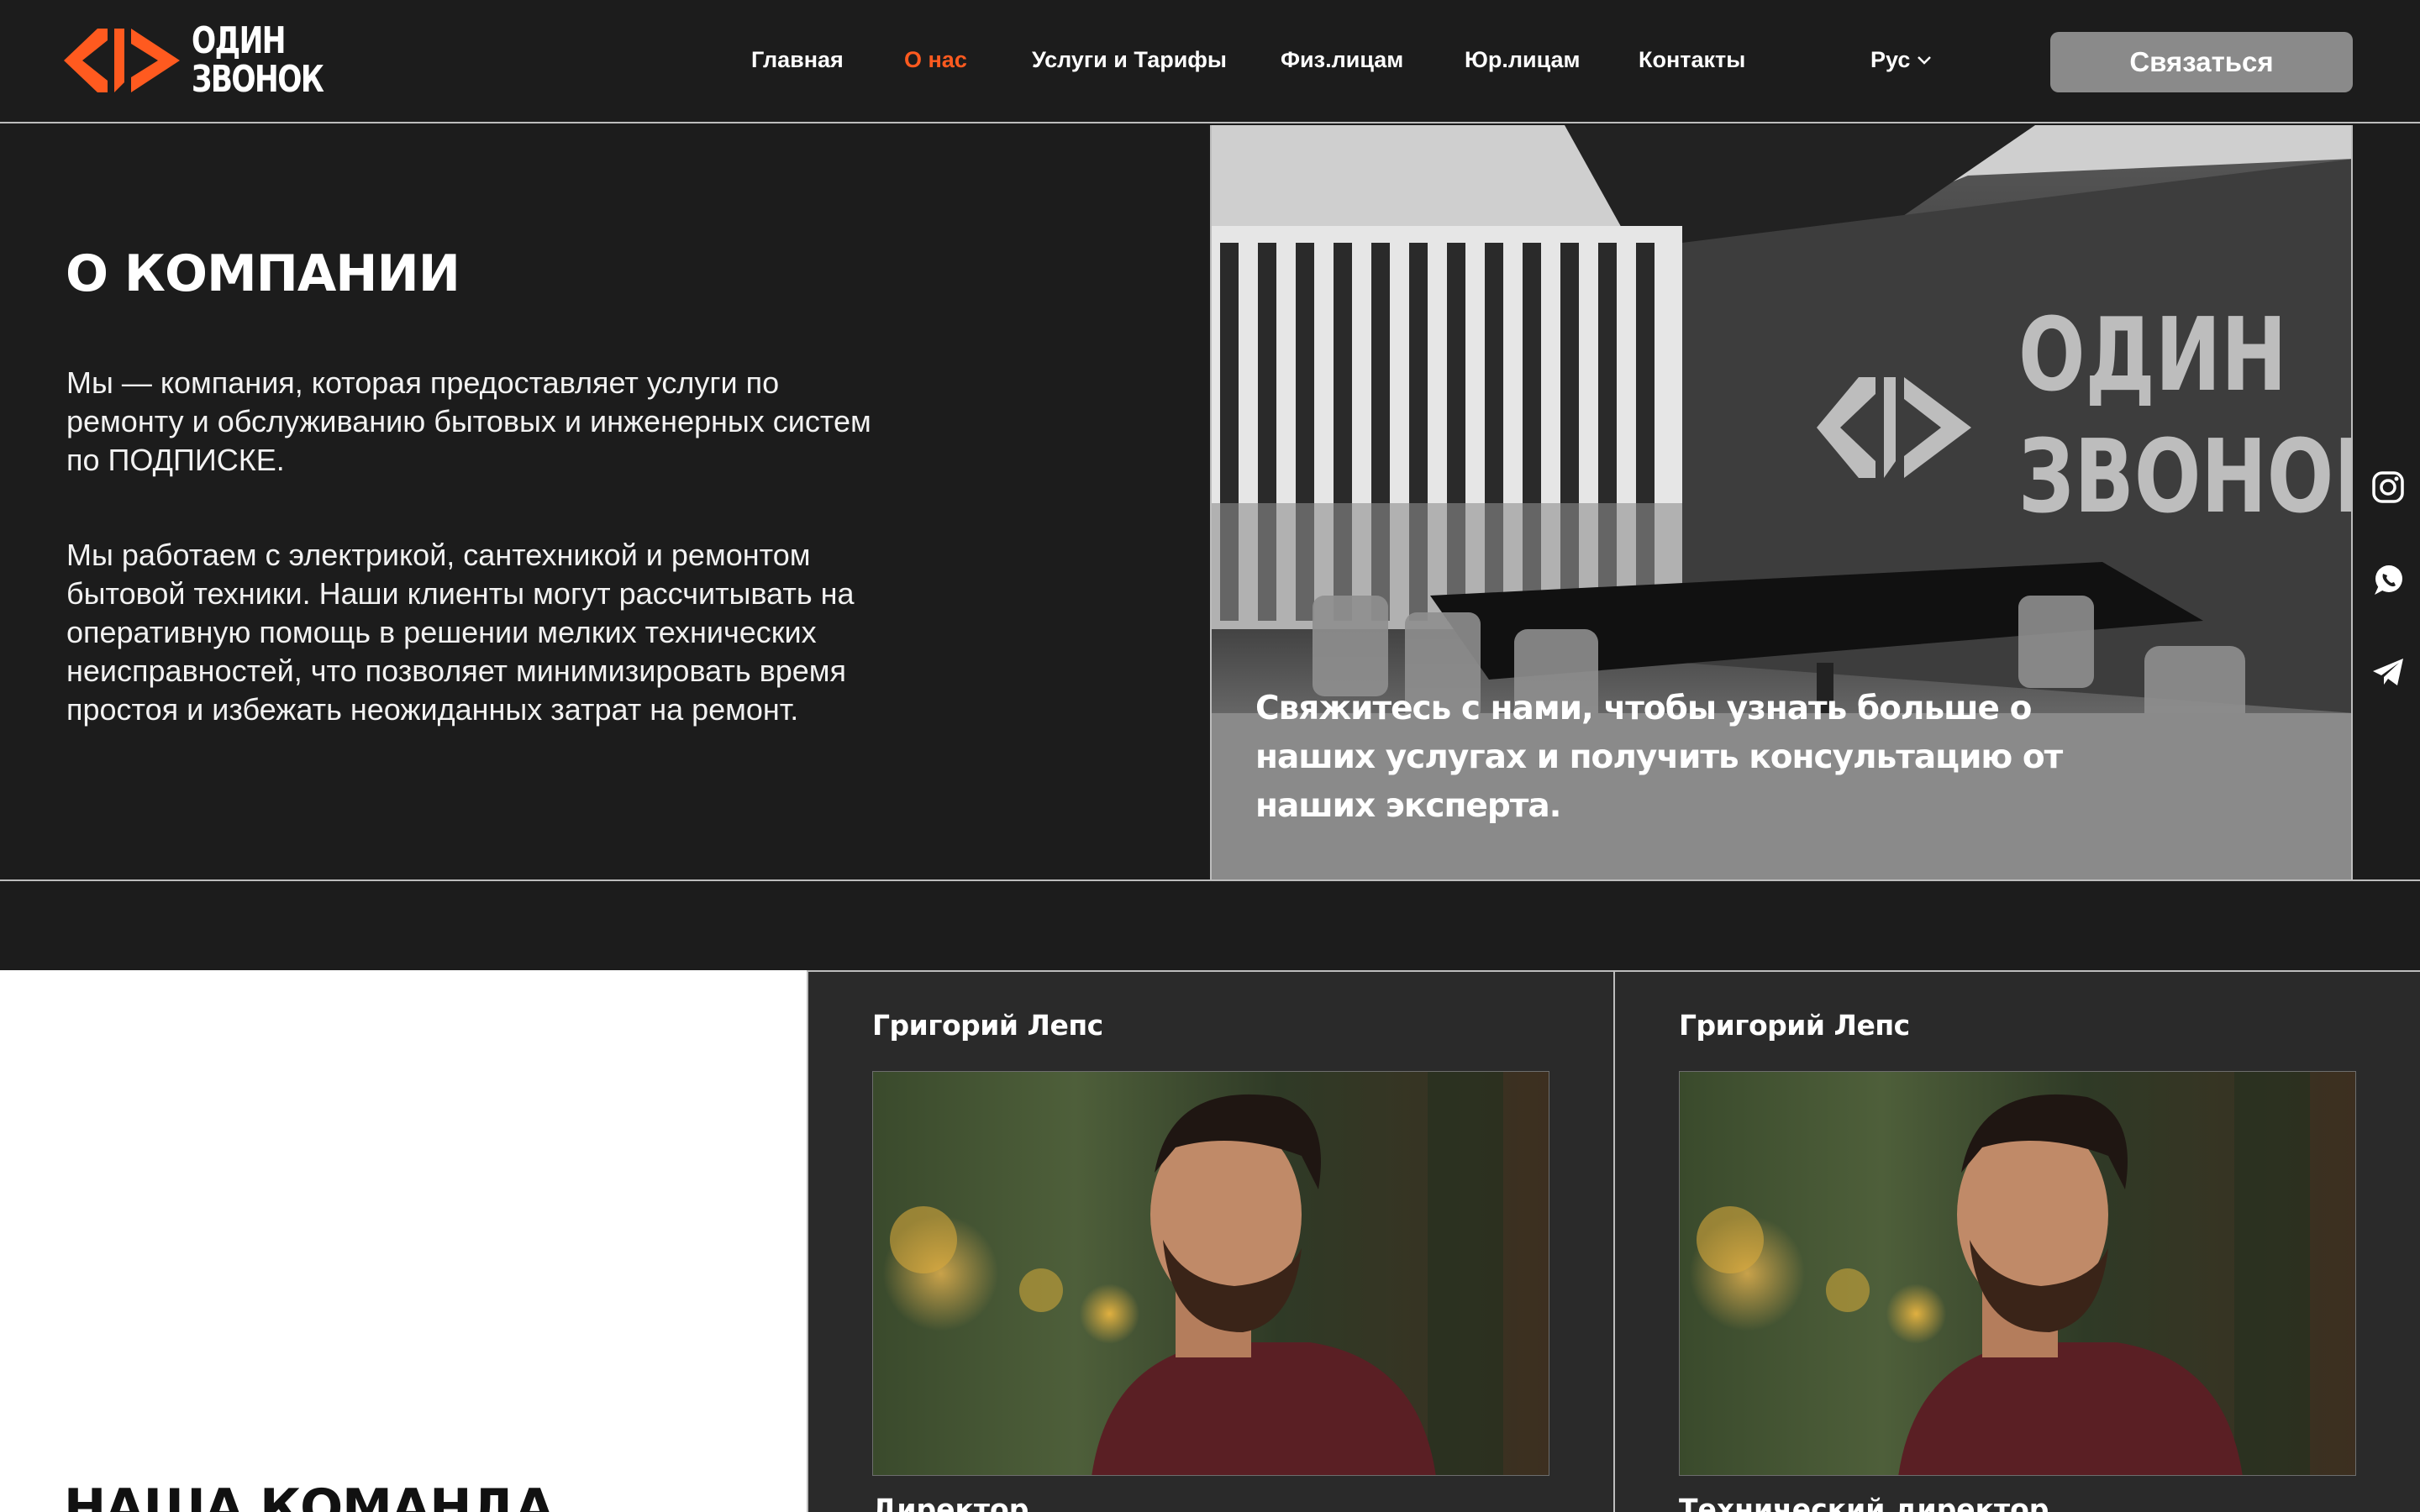 This screenshot has width=2420, height=1512. Describe the element at coordinates (2388, 487) in the screenshot. I see `instagram-icon` at that location.